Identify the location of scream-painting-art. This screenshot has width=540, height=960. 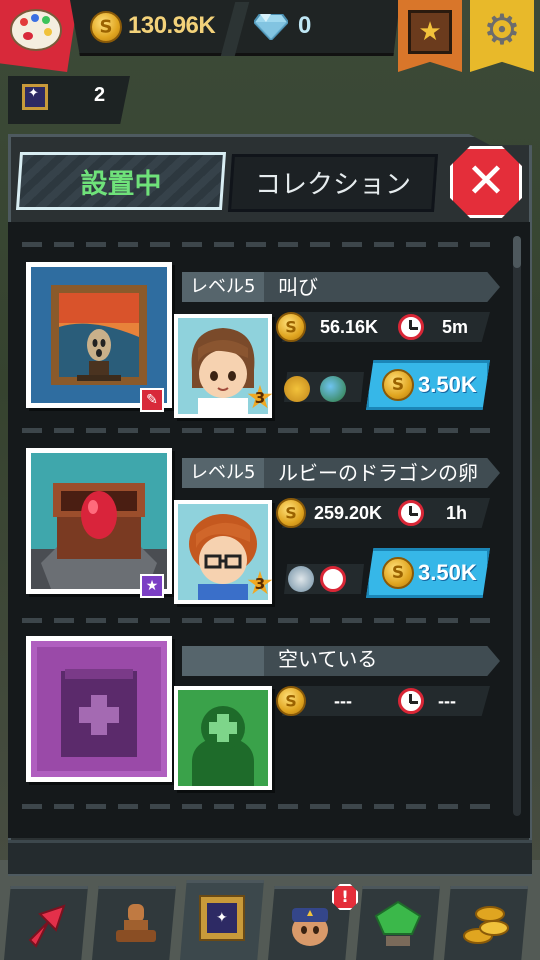
(99, 335).